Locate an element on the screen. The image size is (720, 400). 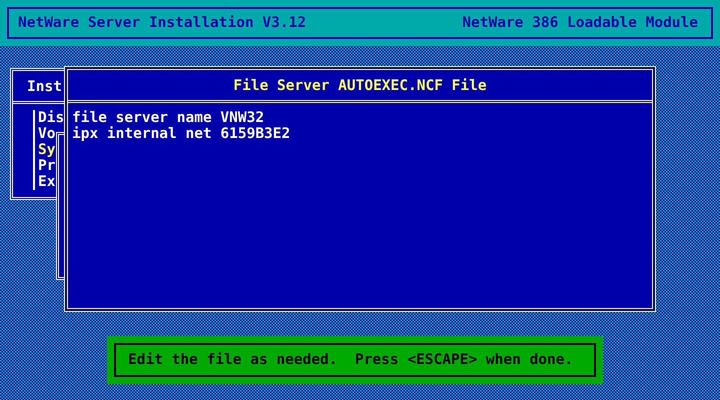
module-label: NetWare 386 Loadable Module is located at coordinates (580, 23).